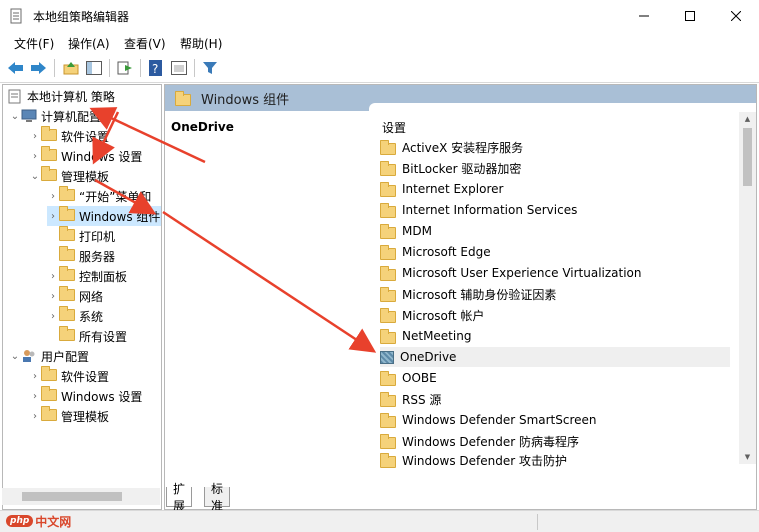 The height and width of the screenshot is (532, 759). Describe the element at coordinates (102, 156) in the screenshot. I see `tree-label: Windows 设置` at that location.